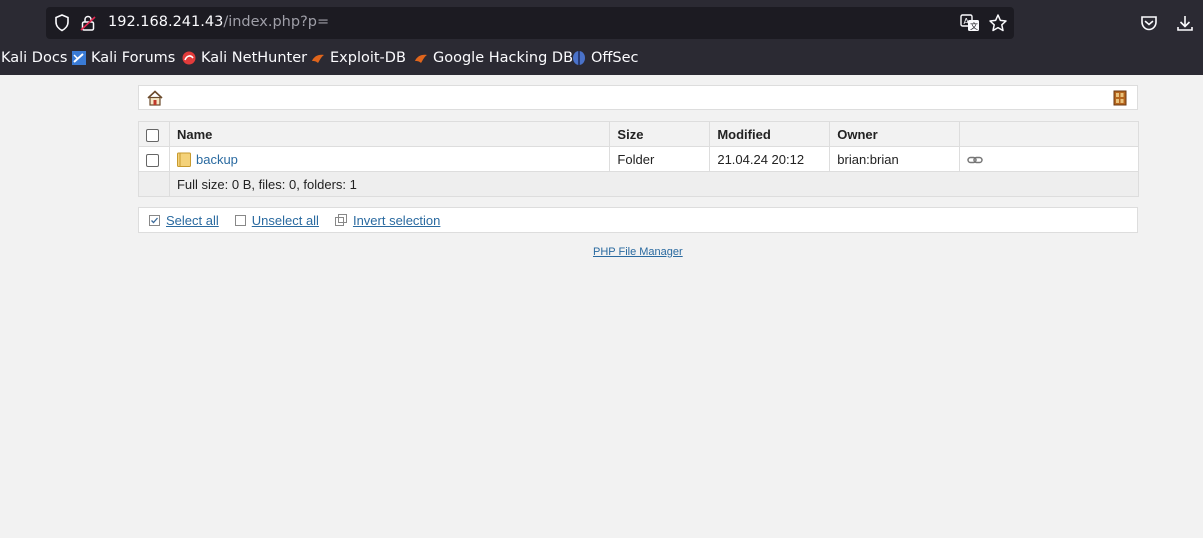 Image resolution: width=1203 pixels, height=538 pixels. I want to click on modified-cell: 21.04.24 20:12, so click(770, 159).